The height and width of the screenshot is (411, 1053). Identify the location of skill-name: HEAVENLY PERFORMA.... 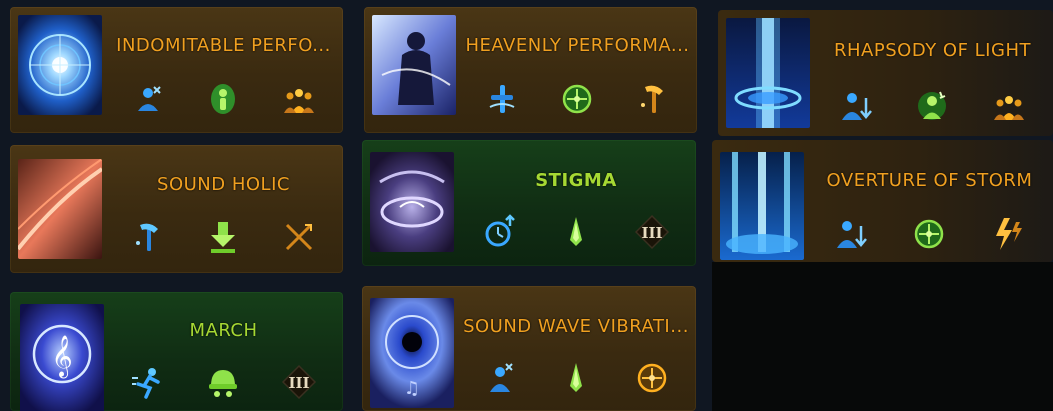
(577, 45).